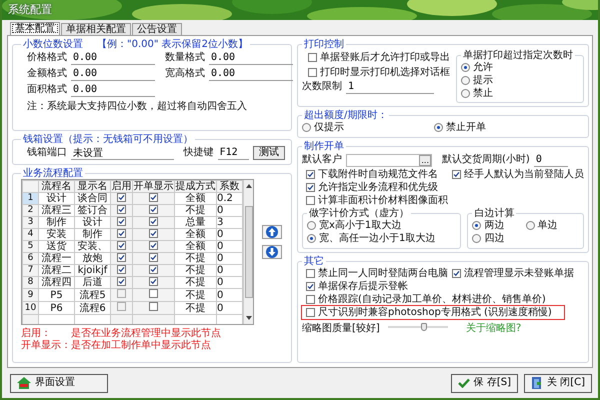  I want to click on checkbox-label: 允许指定业务流程和优先级, so click(378, 188).